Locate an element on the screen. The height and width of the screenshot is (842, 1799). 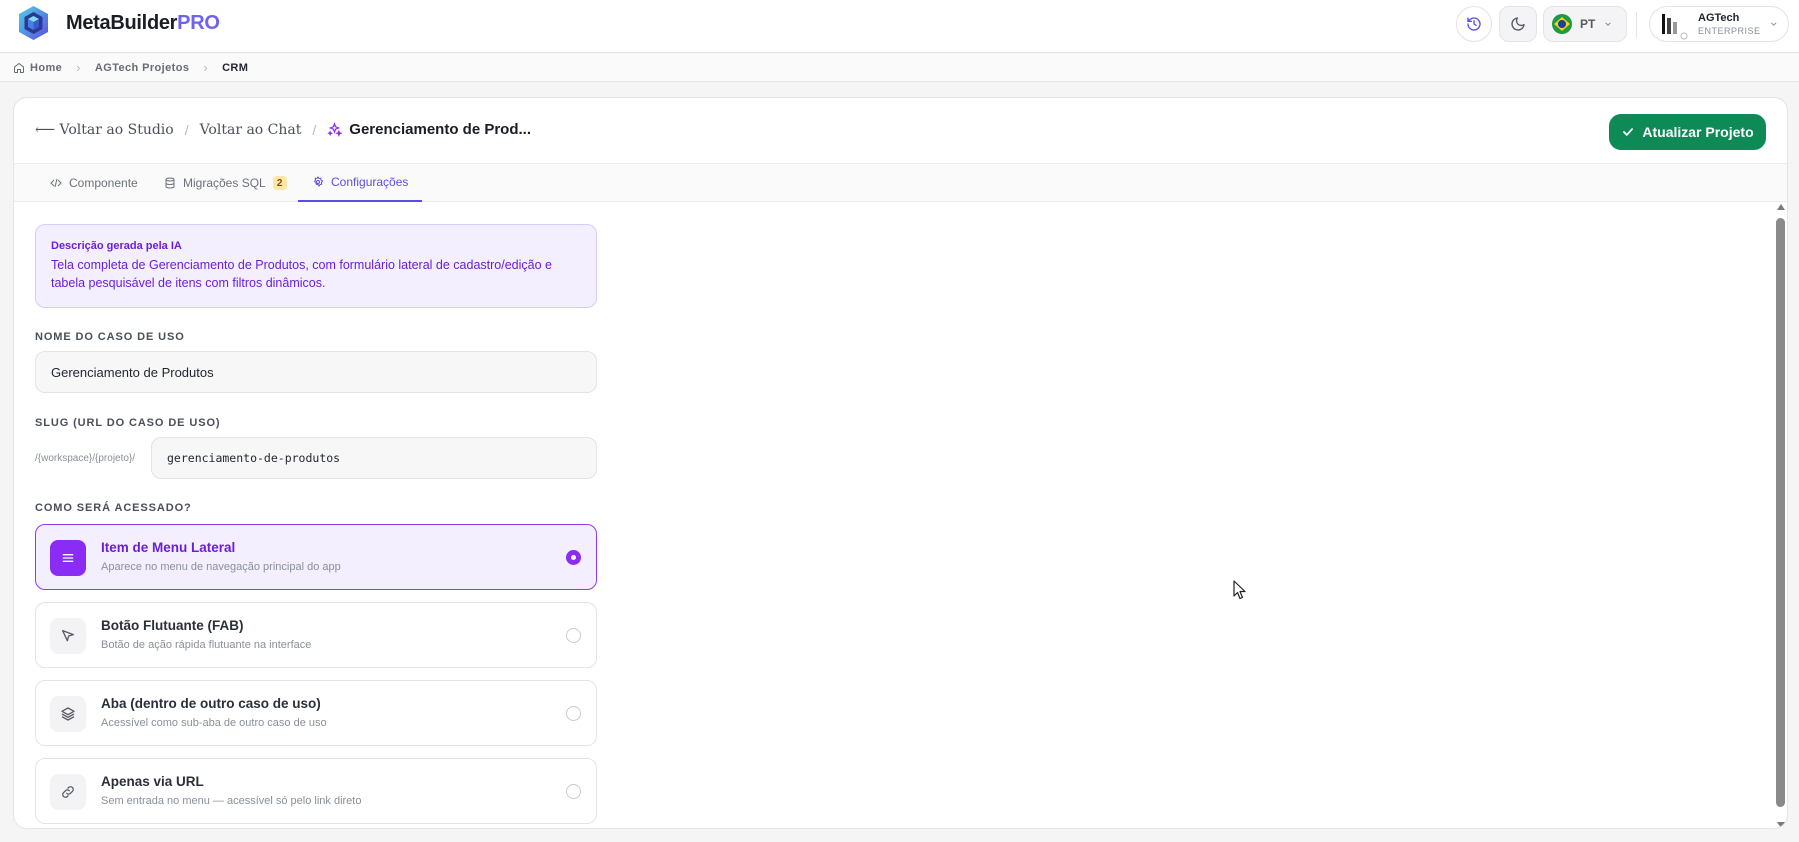
link-icon is located at coordinates (68, 792).